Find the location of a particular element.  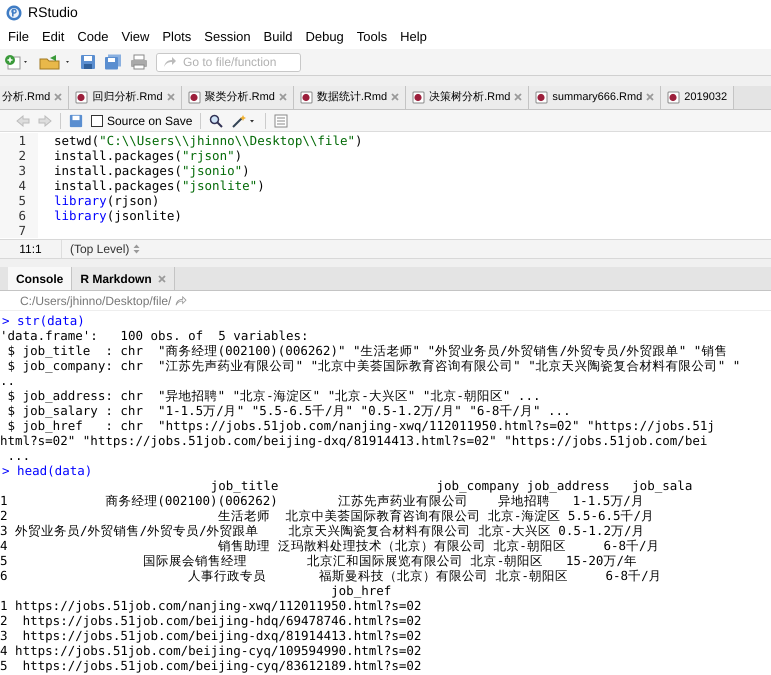

code-line: install.packages("jsonio") is located at coordinates (151, 170).